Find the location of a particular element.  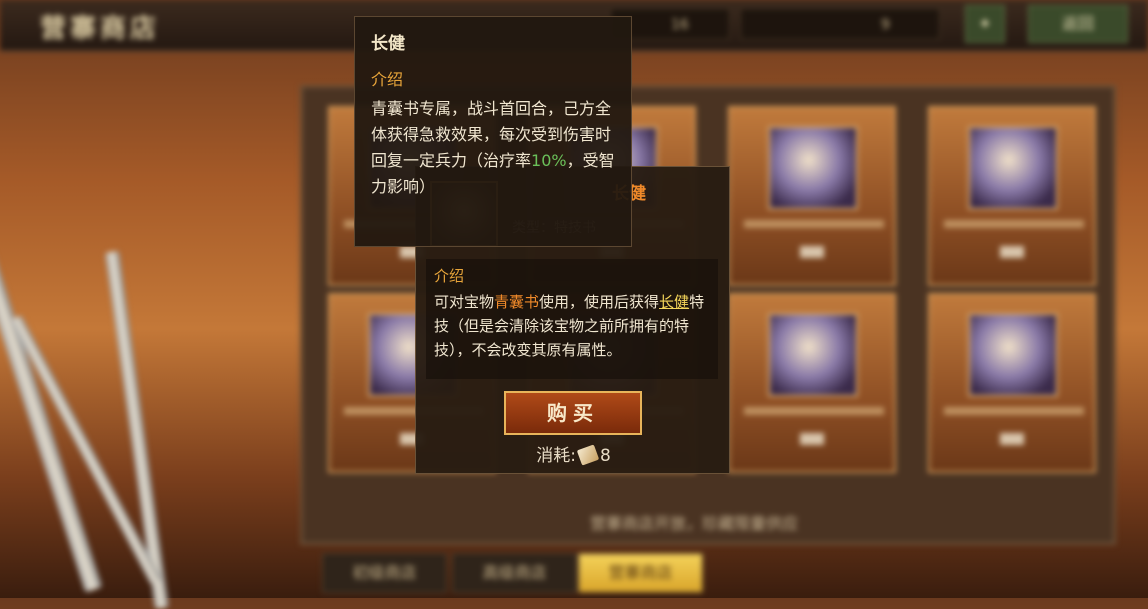

return-button: 返回 is located at coordinates (1078, 24).